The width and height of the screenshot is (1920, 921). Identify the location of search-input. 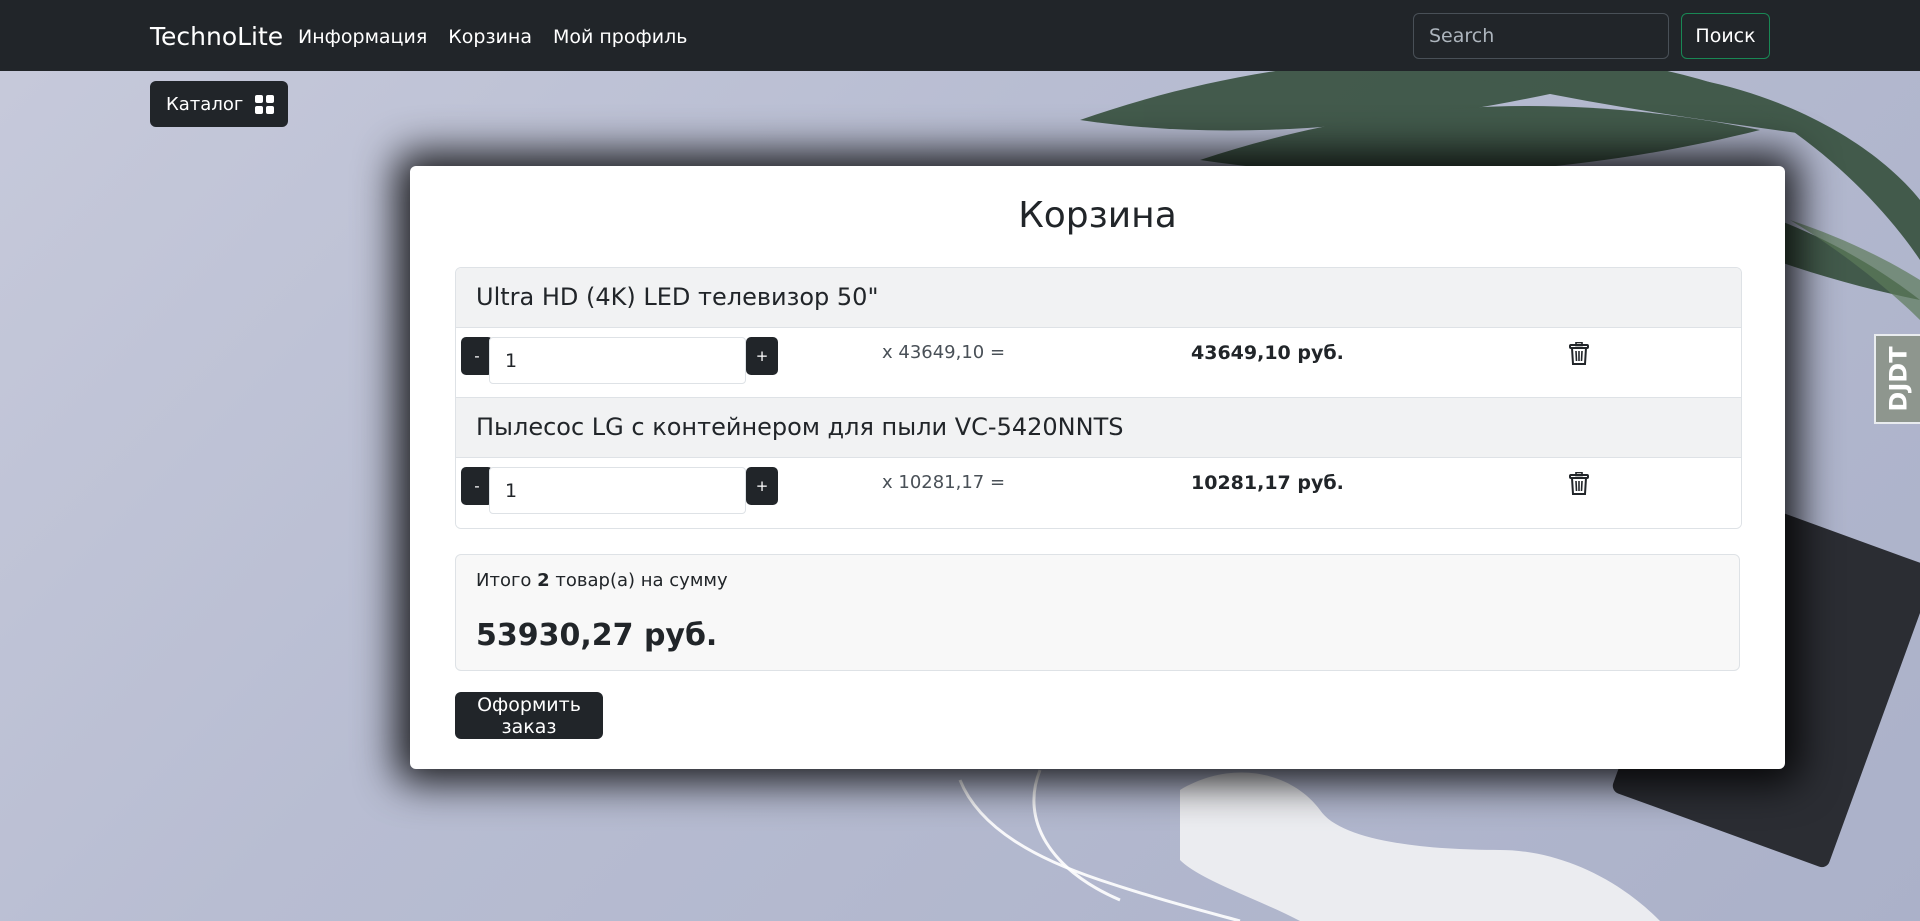
(1541, 36).